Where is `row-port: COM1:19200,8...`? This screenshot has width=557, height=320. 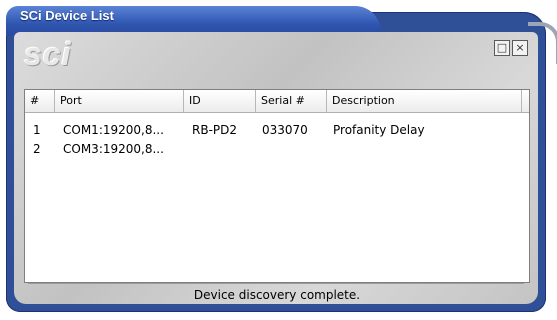
row-port: COM1:19200,8... is located at coordinates (113, 130).